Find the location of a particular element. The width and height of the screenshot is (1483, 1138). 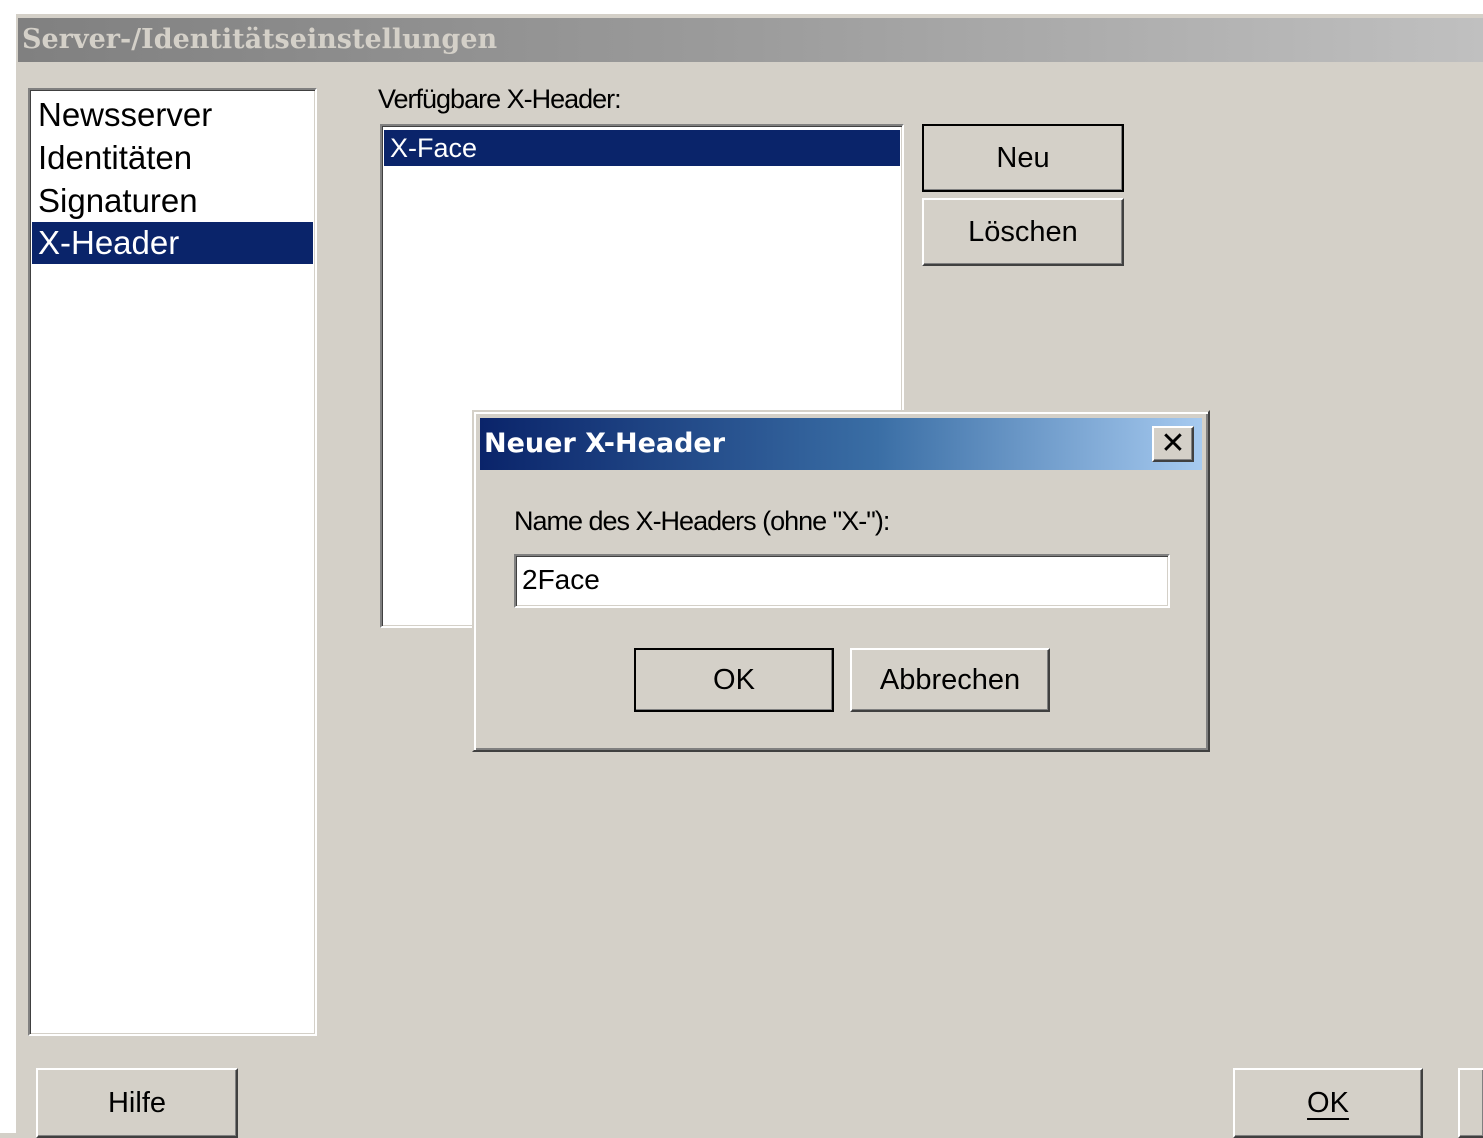

xheader-name-input: 2Face is located at coordinates (842, 581).